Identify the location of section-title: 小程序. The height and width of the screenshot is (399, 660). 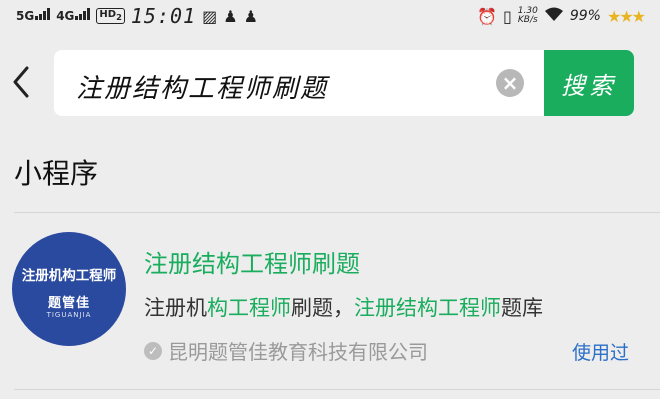
(56, 173).